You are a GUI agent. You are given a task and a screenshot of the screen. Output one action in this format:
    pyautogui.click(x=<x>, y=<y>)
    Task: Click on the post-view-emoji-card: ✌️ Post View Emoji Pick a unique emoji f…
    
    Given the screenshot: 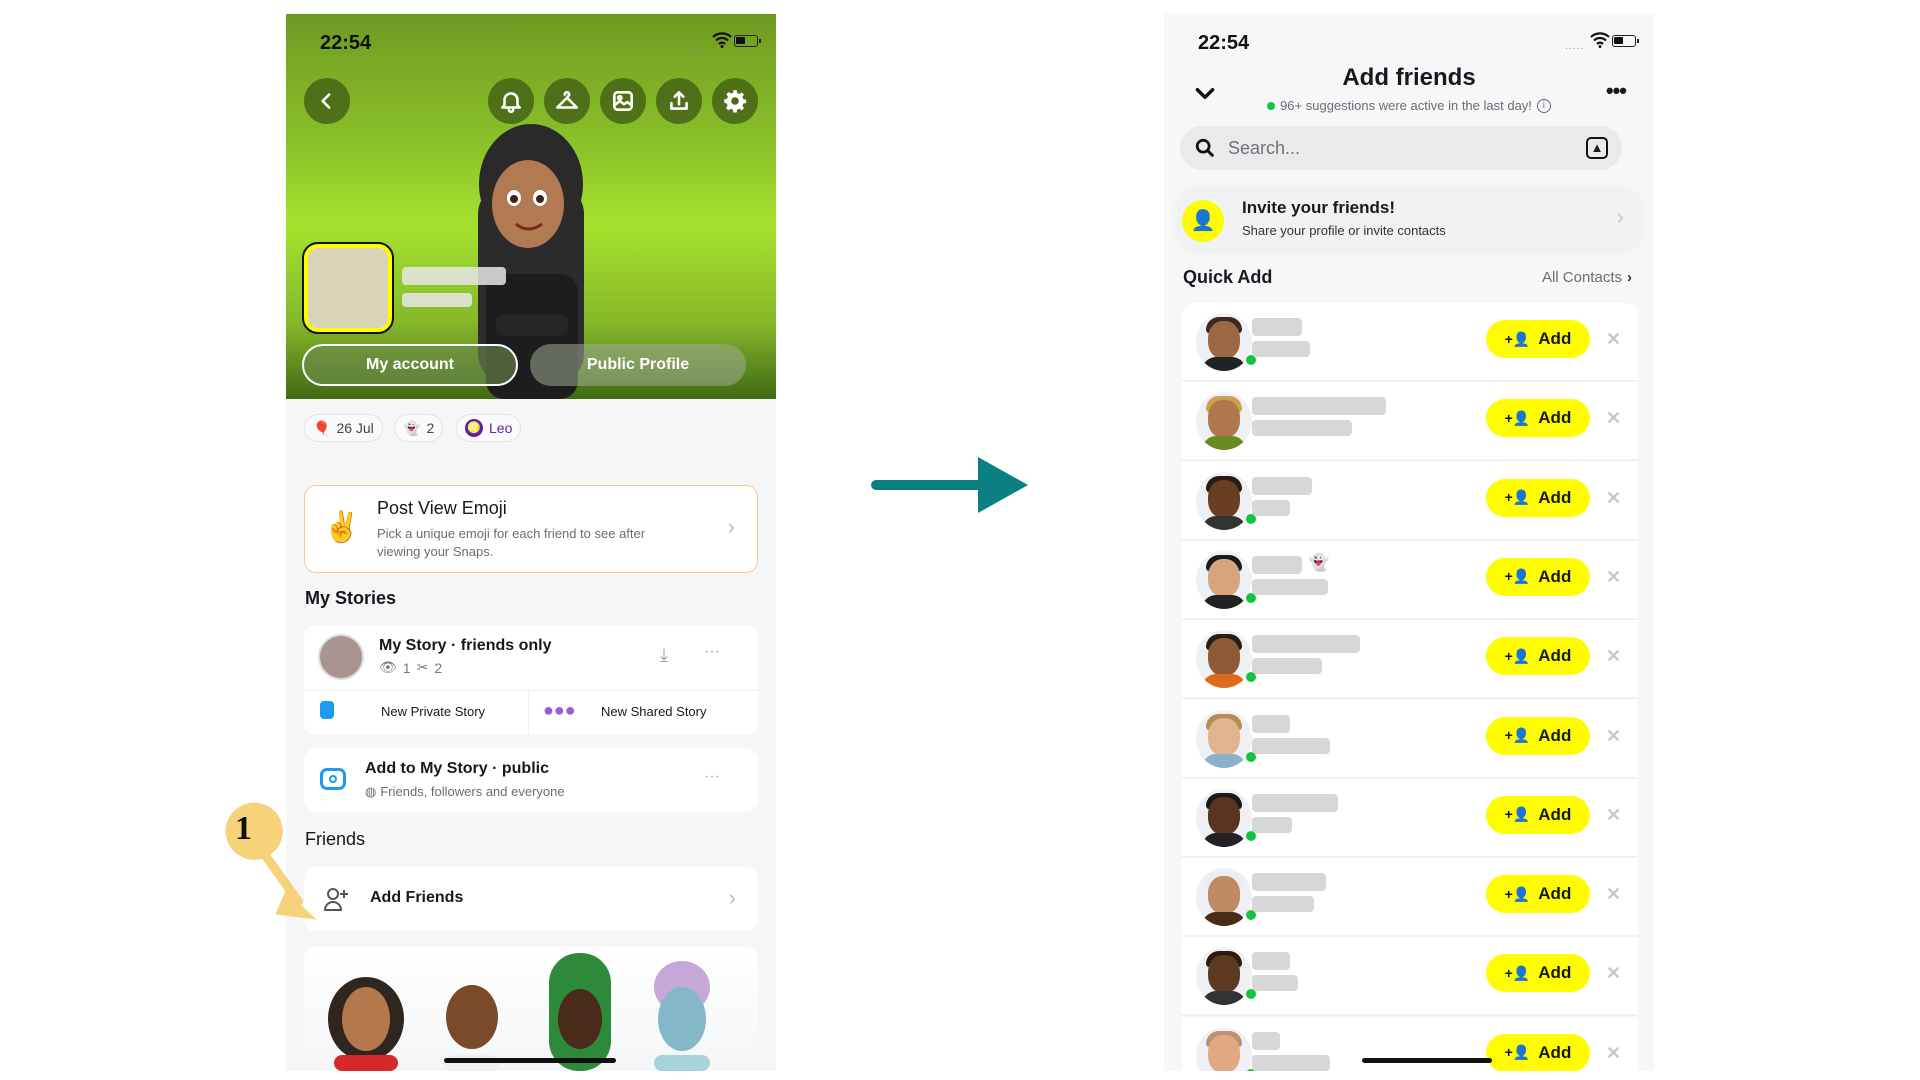 What is the action you would take?
    pyautogui.click(x=531, y=529)
    